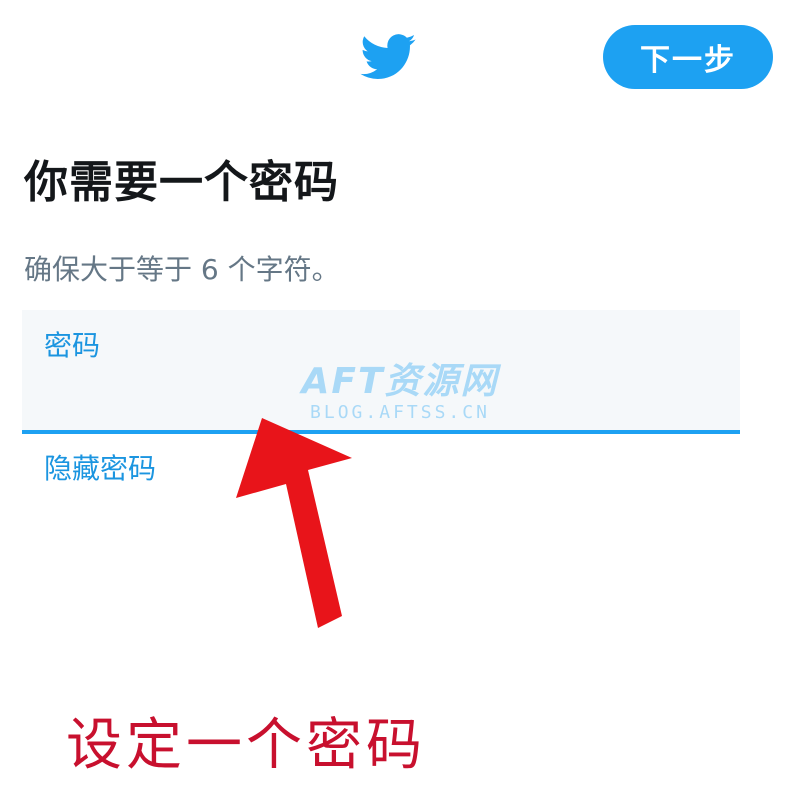  I want to click on annotation-text: 设定一个密码, so click(246, 745).